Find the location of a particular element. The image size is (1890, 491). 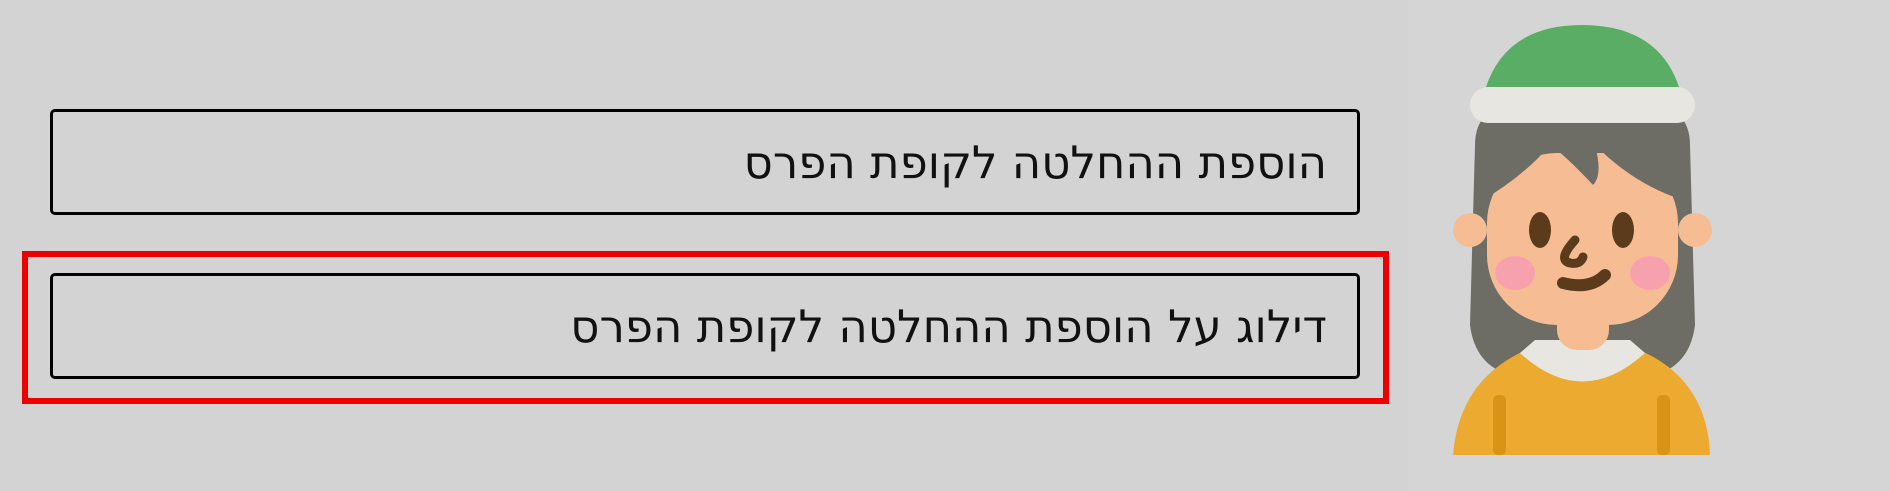

add-decision-label: הוספת ההחלטה לקופת הפרס is located at coordinates (1035, 162).